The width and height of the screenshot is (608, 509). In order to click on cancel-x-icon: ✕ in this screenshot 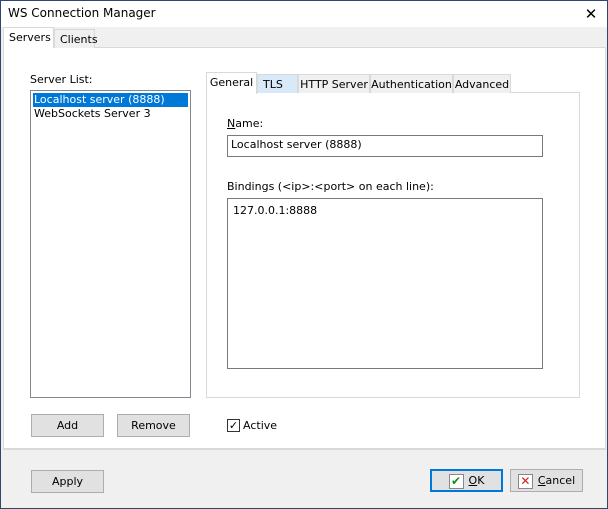, I will do `click(525, 481)`.